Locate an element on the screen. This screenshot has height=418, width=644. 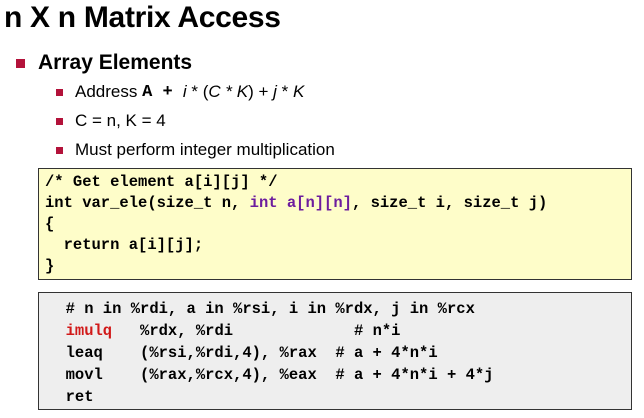
asm-imulq-rest: %rdx, %rdi # n*i is located at coordinates (256, 331).